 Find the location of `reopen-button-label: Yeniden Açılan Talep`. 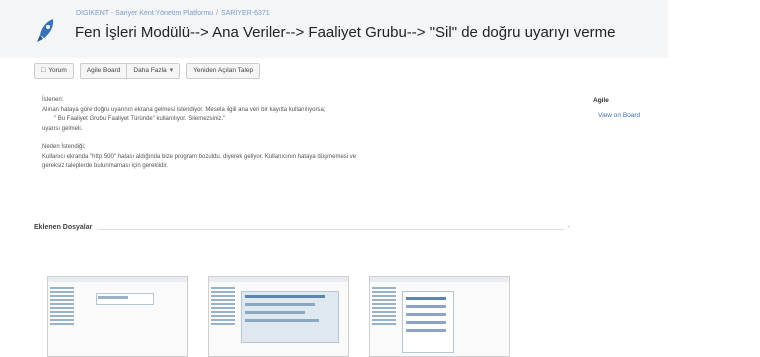

reopen-button-label: Yeniden Açılan Talep is located at coordinates (223, 70).